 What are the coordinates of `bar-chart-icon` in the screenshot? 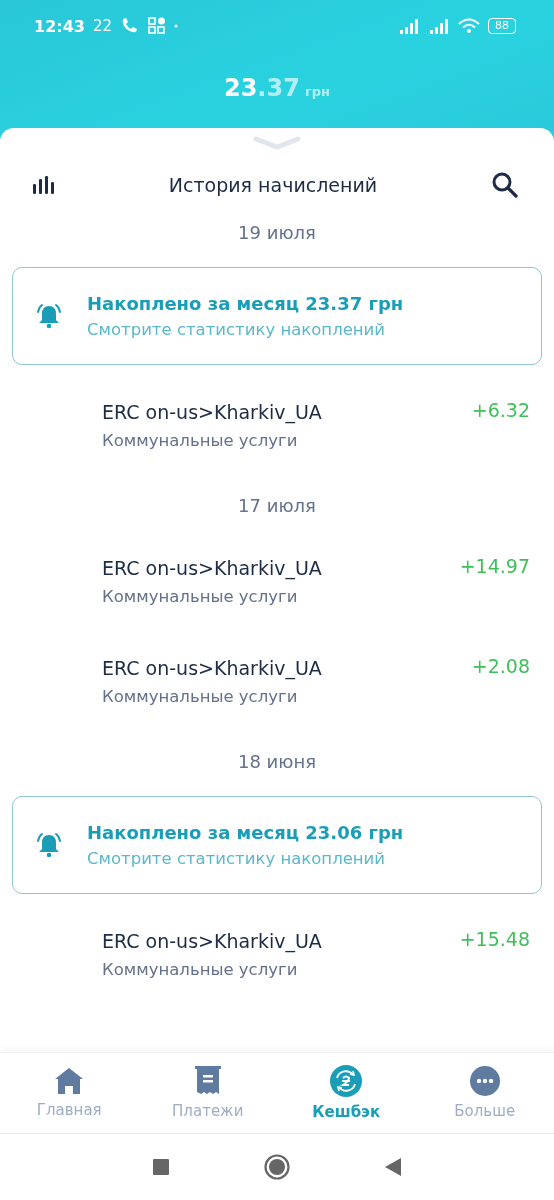 It's located at (43, 185).